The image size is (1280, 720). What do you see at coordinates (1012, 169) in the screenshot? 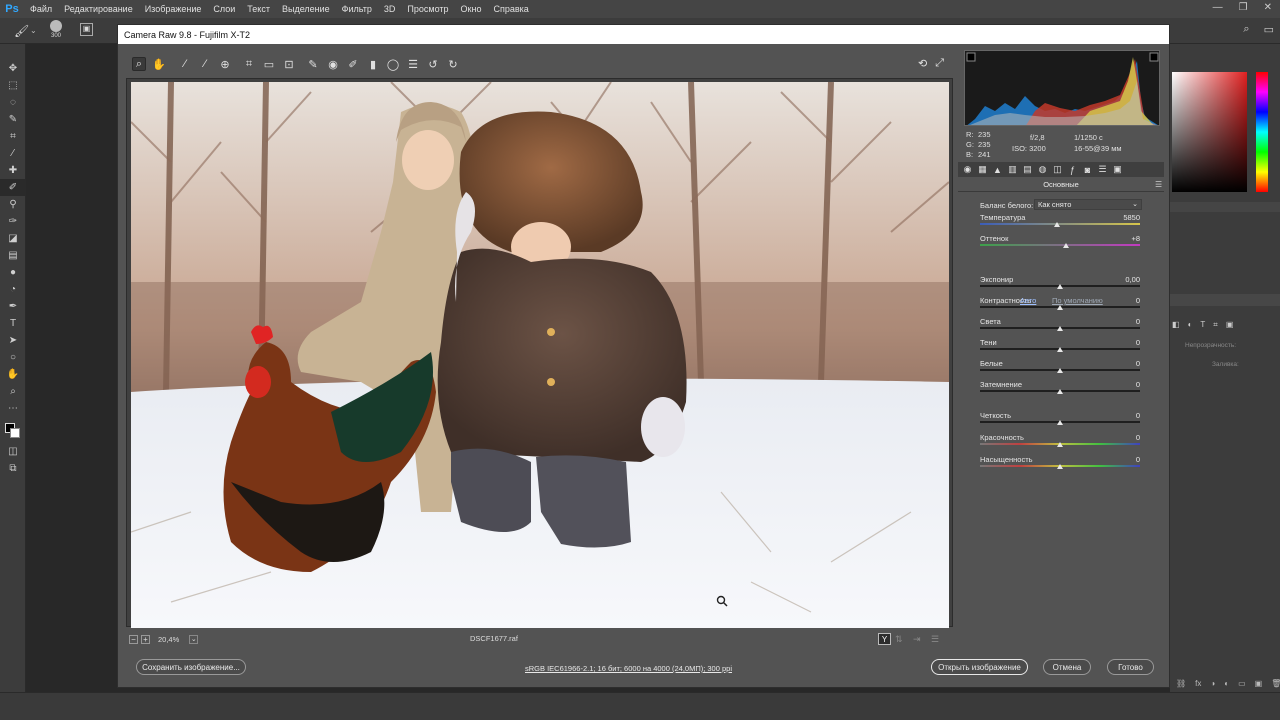
I see `tab-hsl-icon: ▥` at bounding box center [1012, 169].